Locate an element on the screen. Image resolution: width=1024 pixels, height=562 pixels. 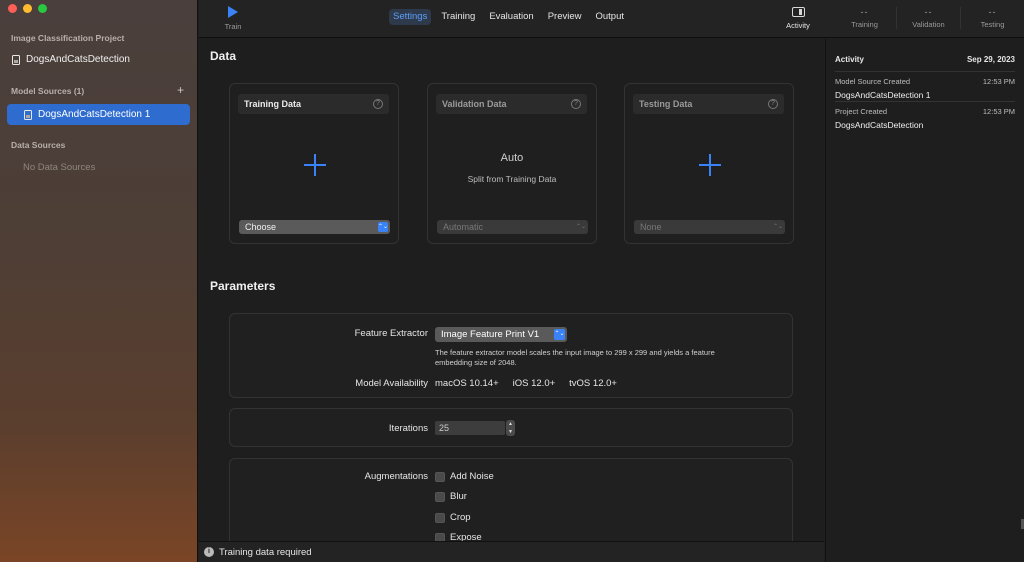
train-label: Train is located at coordinates (233, 26).